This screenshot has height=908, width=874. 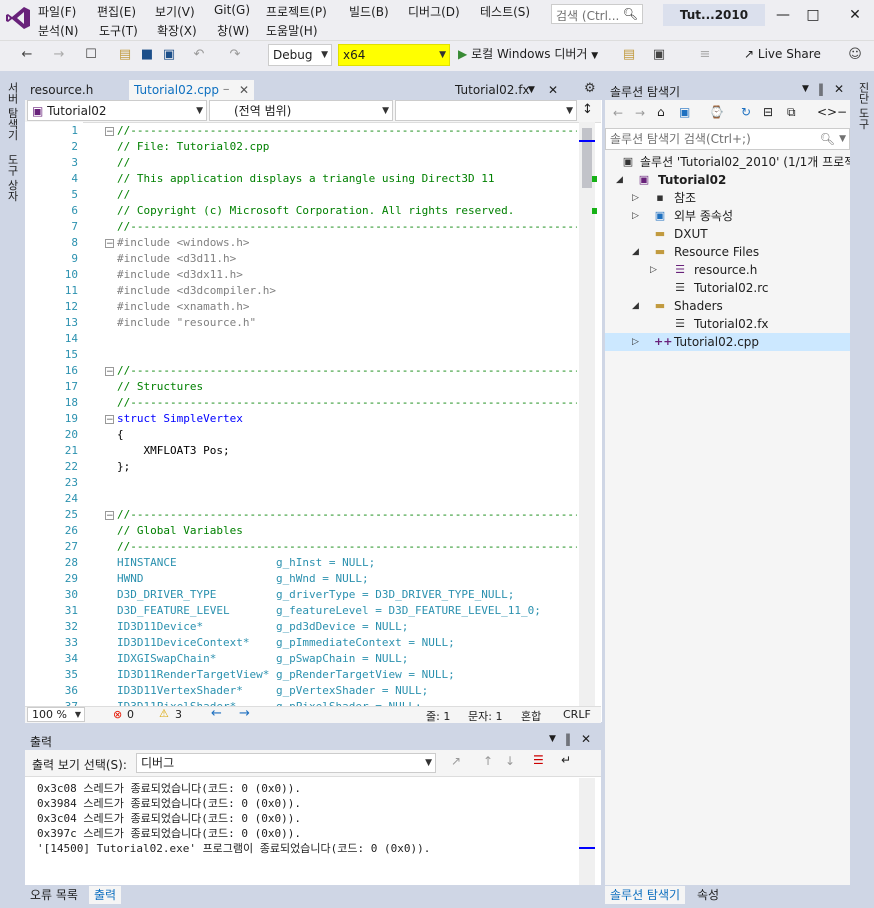 What do you see at coordinates (863, 106) in the screenshot?
I see `diagnostic-tools-tab: 진단 도구` at bounding box center [863, 106].